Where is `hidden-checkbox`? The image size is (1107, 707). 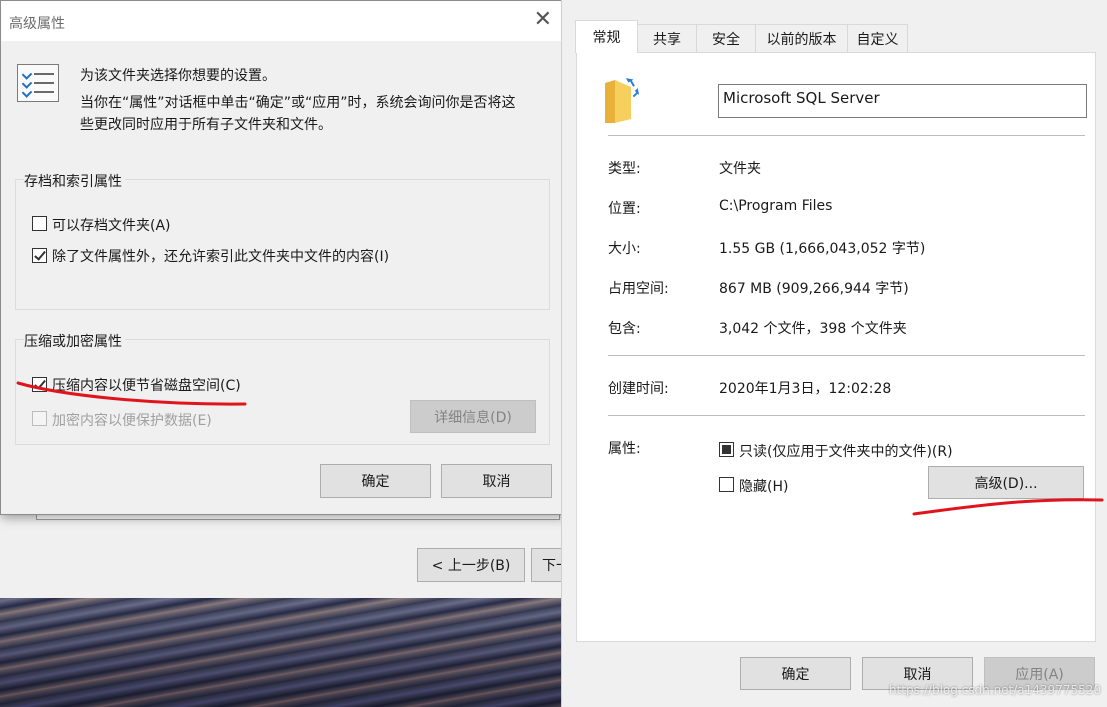 hidden-checkbox is located at coordinates (726, 484).